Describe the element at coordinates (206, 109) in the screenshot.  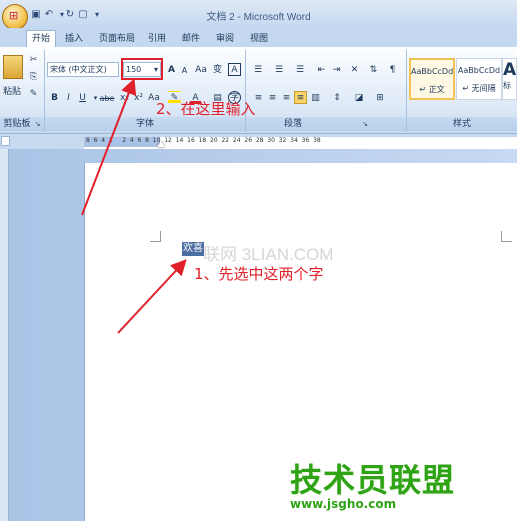
I see `annotation-step2: 2、在这里输入` at that location.